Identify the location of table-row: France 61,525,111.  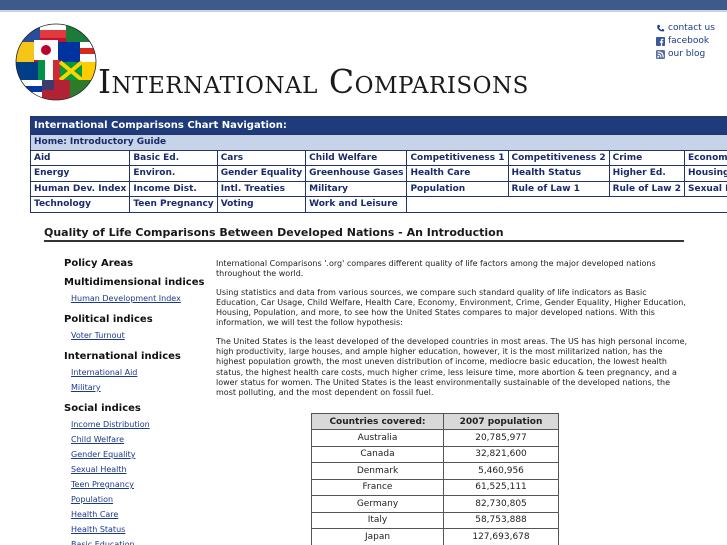
(435, 487).